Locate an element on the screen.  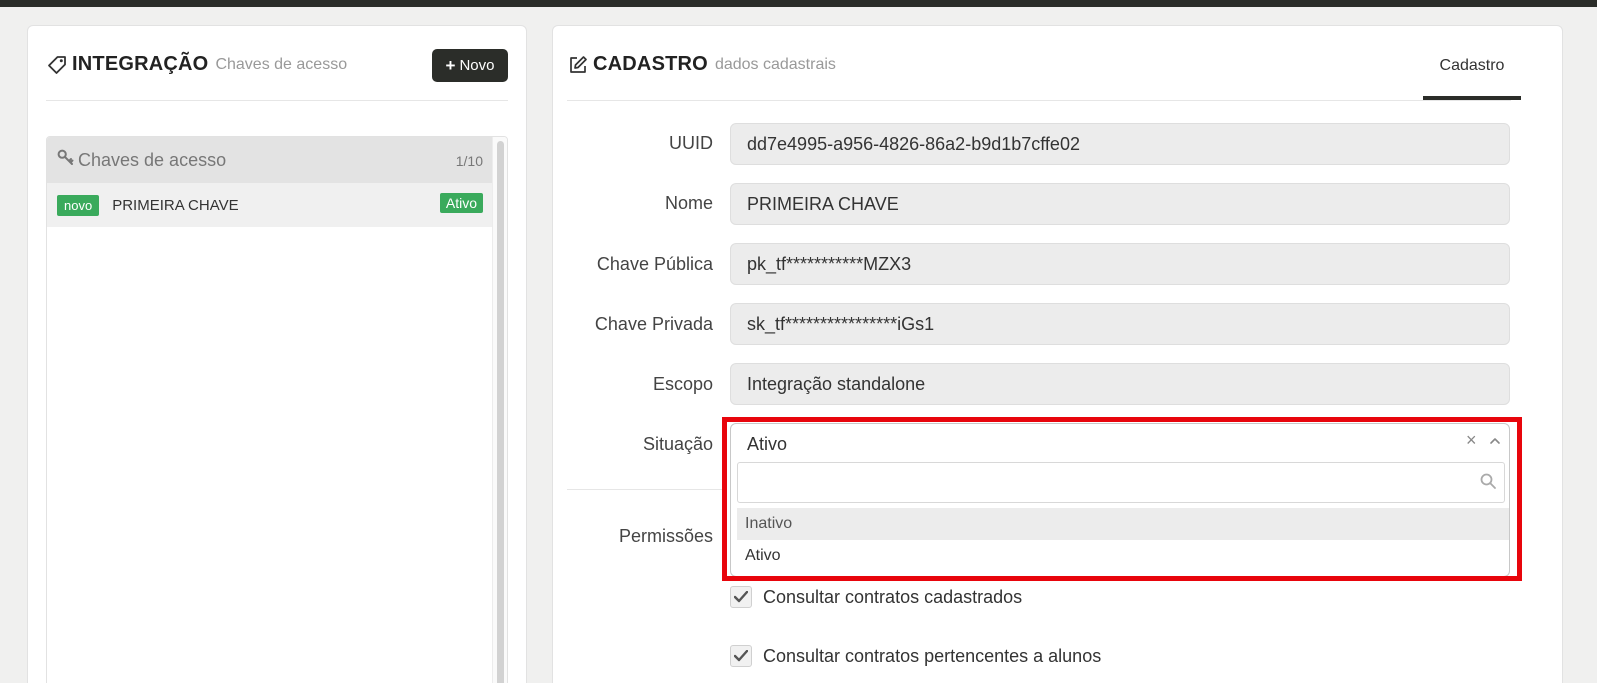
status-search-input is located at coordinates (1121, 482).